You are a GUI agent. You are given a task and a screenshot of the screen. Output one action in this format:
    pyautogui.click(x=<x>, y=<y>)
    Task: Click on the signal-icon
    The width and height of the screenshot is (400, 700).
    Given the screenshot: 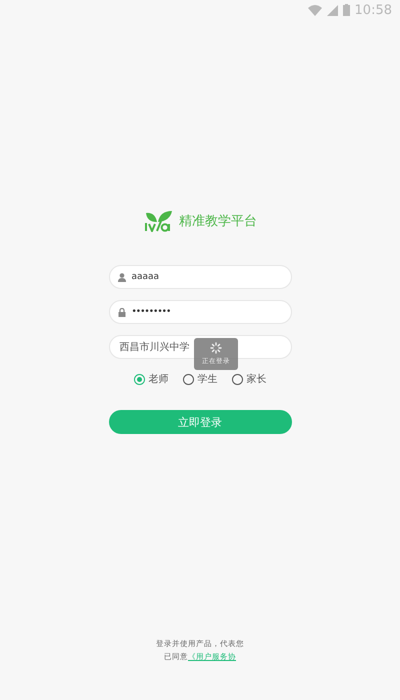 What is the action you would take?
    pyautogui.click(x=332, y=10)
    